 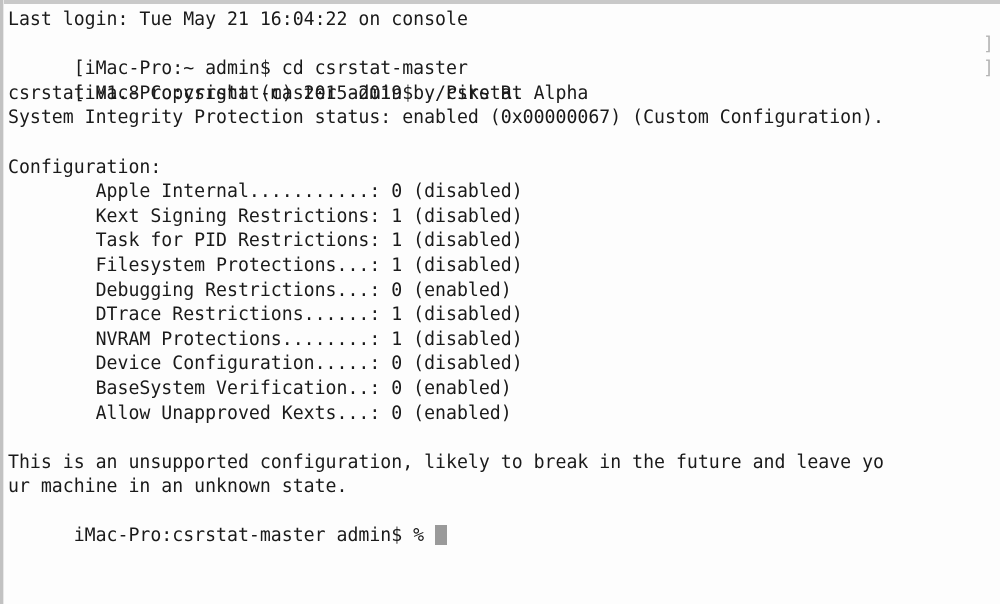 I want to click on text-cursor, so click(x=441, y=535).